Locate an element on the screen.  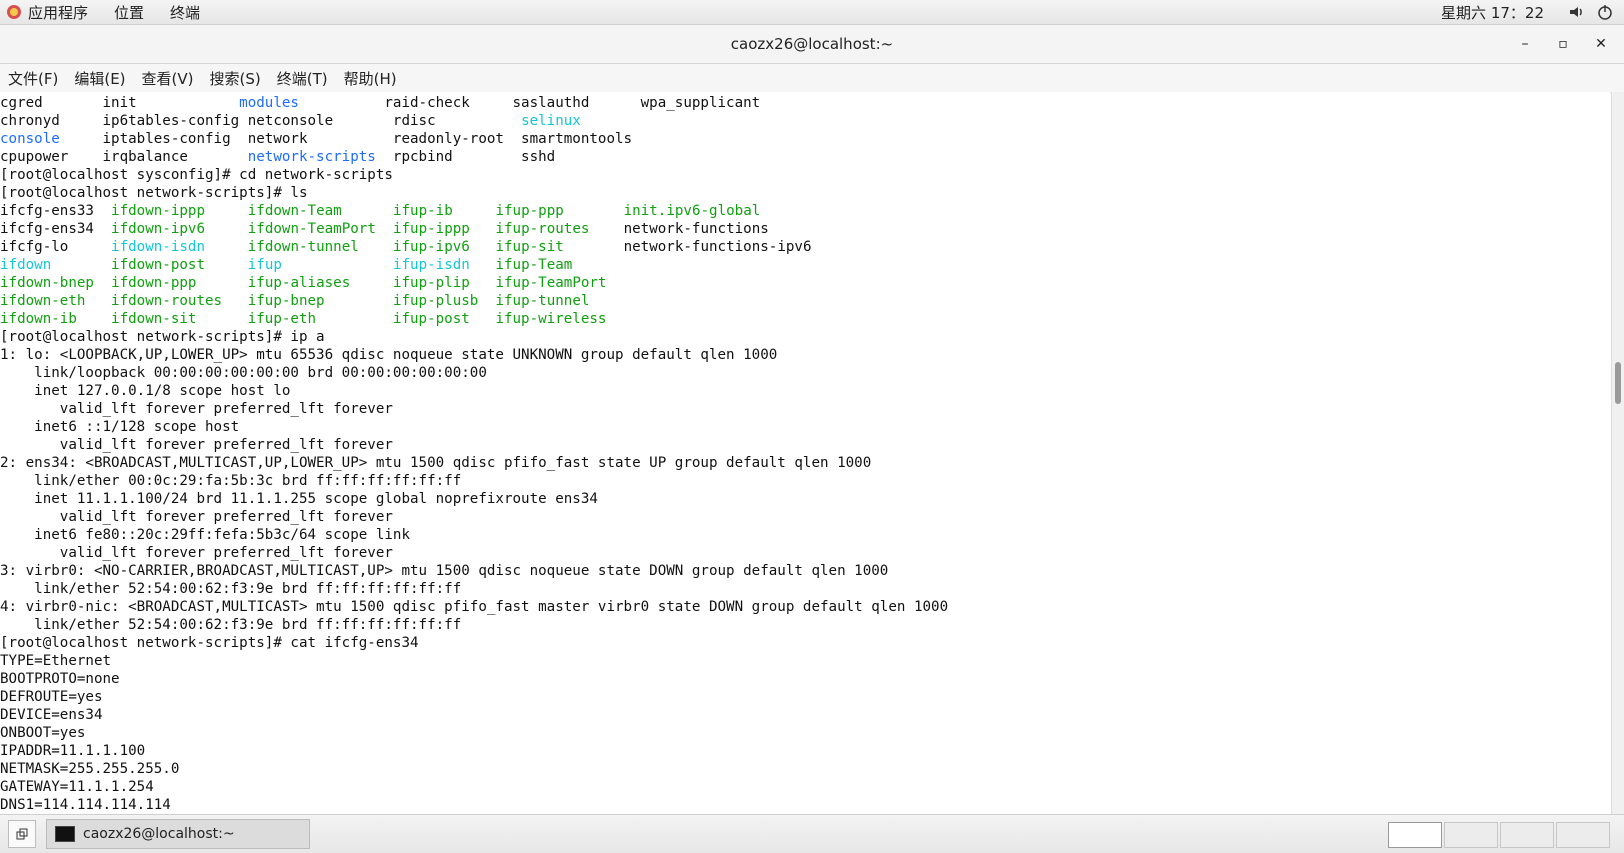
terminal-text: ifdown-Team is located at coordinates (294, 211).